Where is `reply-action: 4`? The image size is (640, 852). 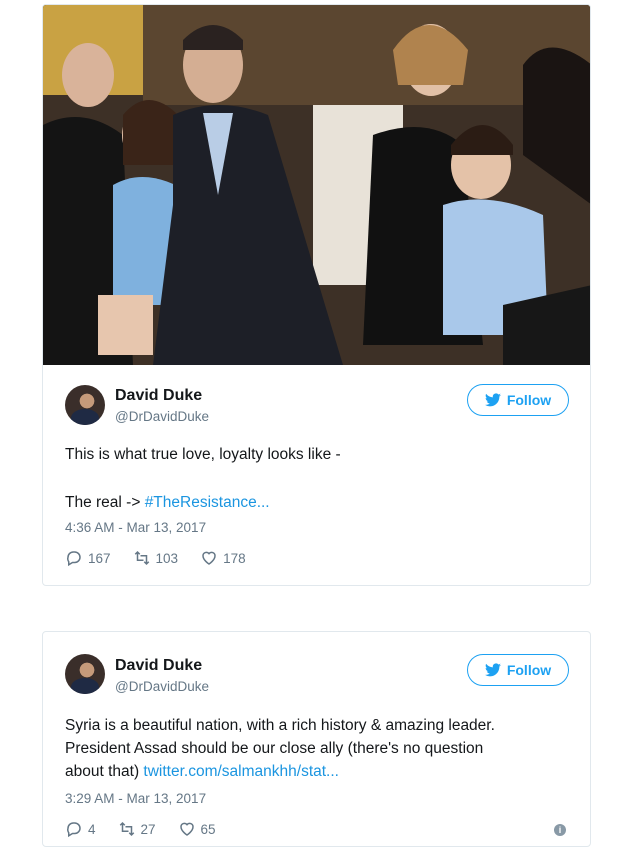 reply-action: 4 is located at coordinates (80, 829).